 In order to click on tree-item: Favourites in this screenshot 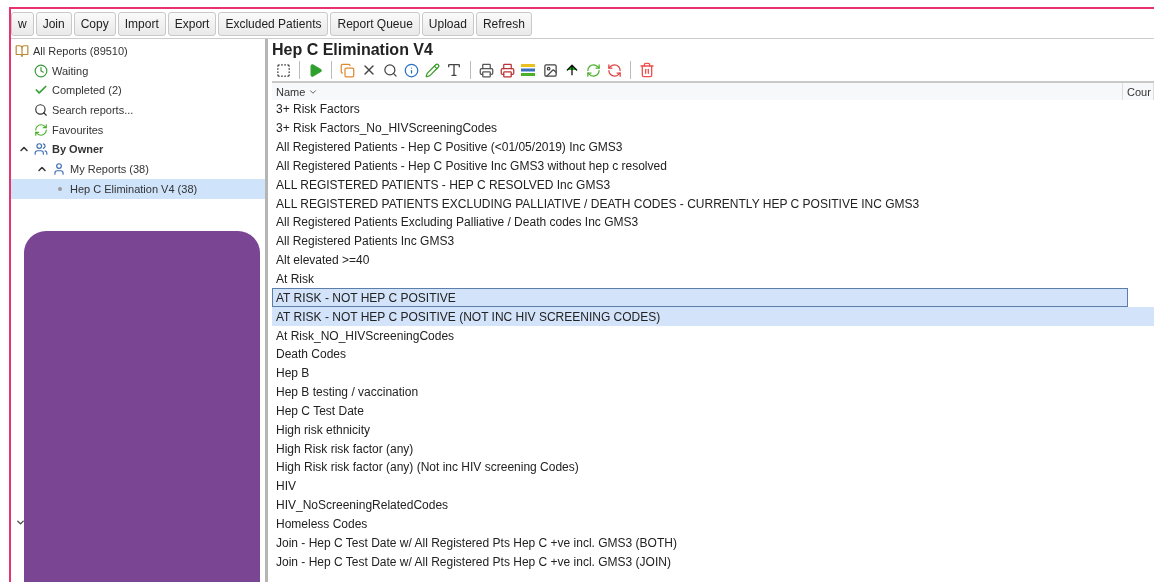, I will do `click(138, 129)`.